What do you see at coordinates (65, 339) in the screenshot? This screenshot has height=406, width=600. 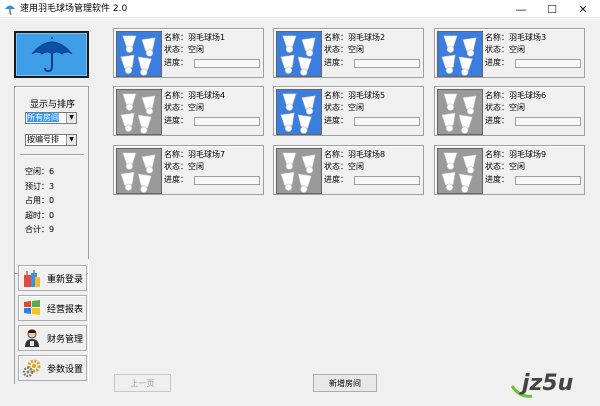 I see `finance-label: 财务管理` at bounding box center [65, 339].